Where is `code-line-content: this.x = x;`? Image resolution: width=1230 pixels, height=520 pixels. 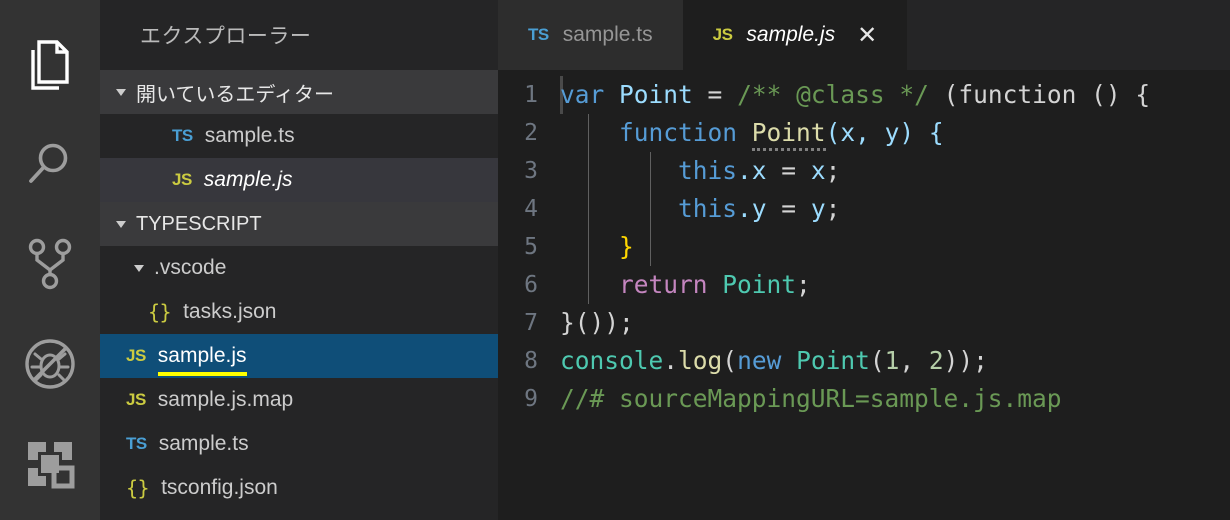 code-line-content: this.x = x; is located at coordinates (700, 171).